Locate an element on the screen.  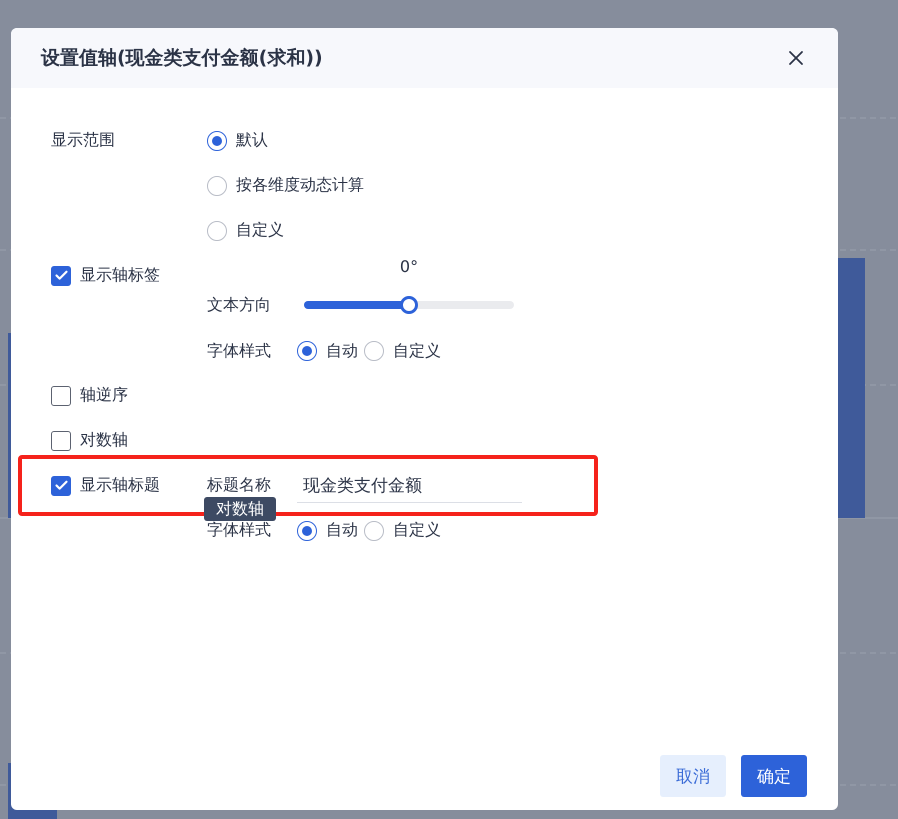
confirm-button: 确定 is located at coordinates (774, 776).